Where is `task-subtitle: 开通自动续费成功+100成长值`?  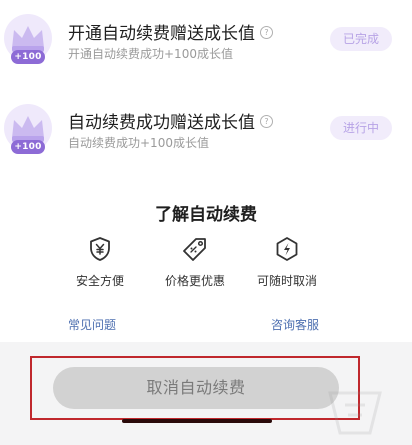
task-subtitle: 开通自动续费成功+100成长值 is located at coordinates (150, 54).